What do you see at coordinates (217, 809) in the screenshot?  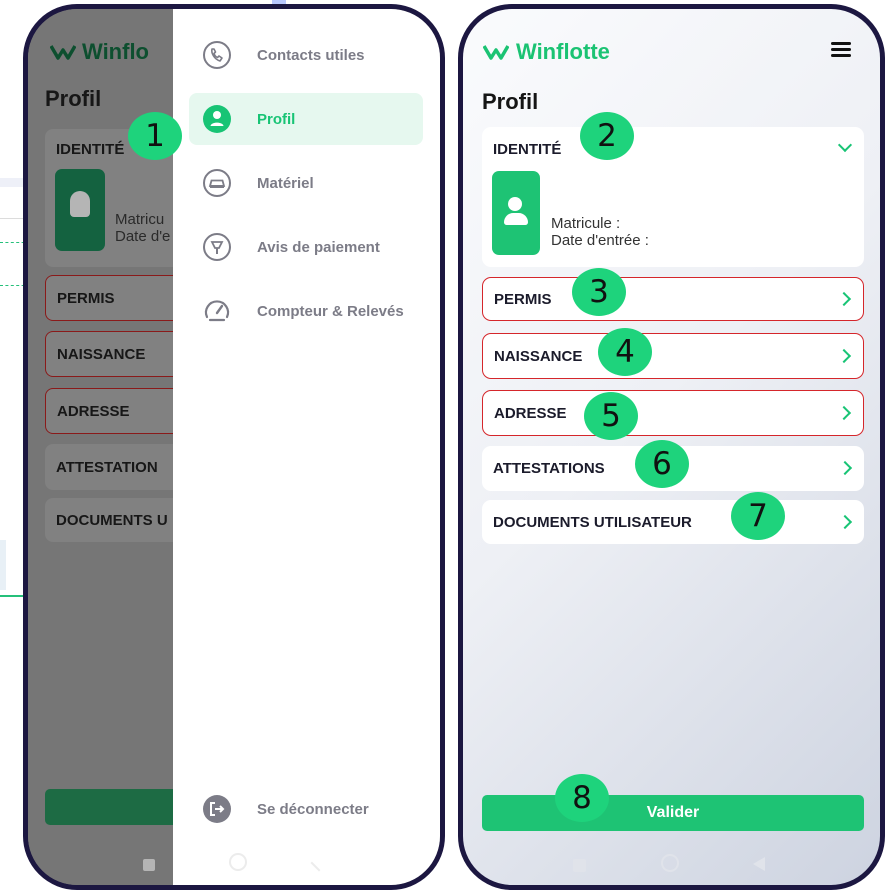 I see `logout-icon` at bounding box center [217, 809].